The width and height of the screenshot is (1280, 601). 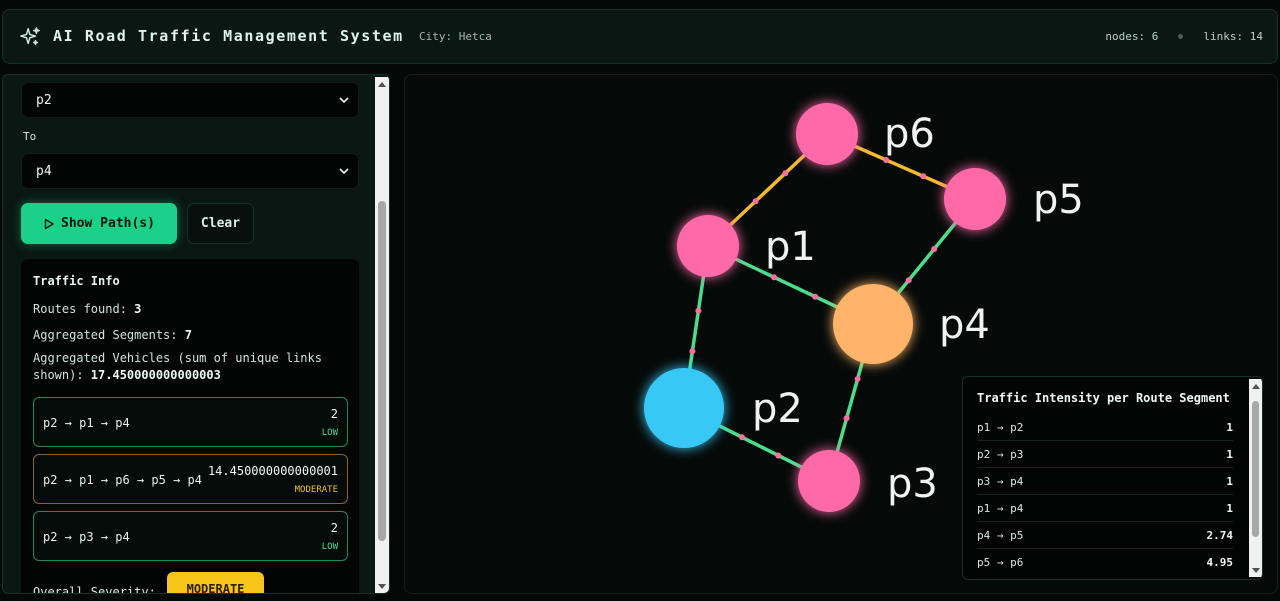 I want to click on node-p3, so click(x=829, y=481).